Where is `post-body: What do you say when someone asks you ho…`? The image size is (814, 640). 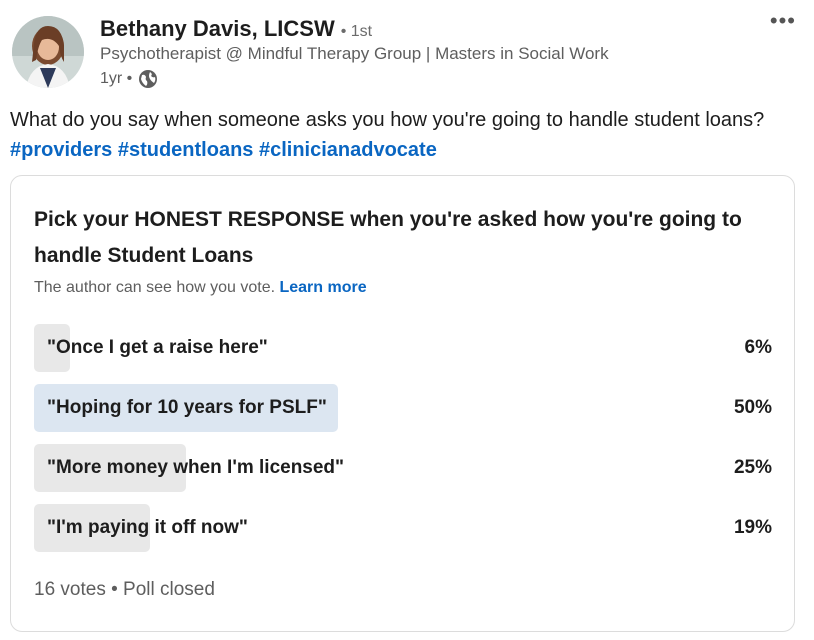
post-body: What do you say when someone asks you ho… is located at coordinates (387, 120).